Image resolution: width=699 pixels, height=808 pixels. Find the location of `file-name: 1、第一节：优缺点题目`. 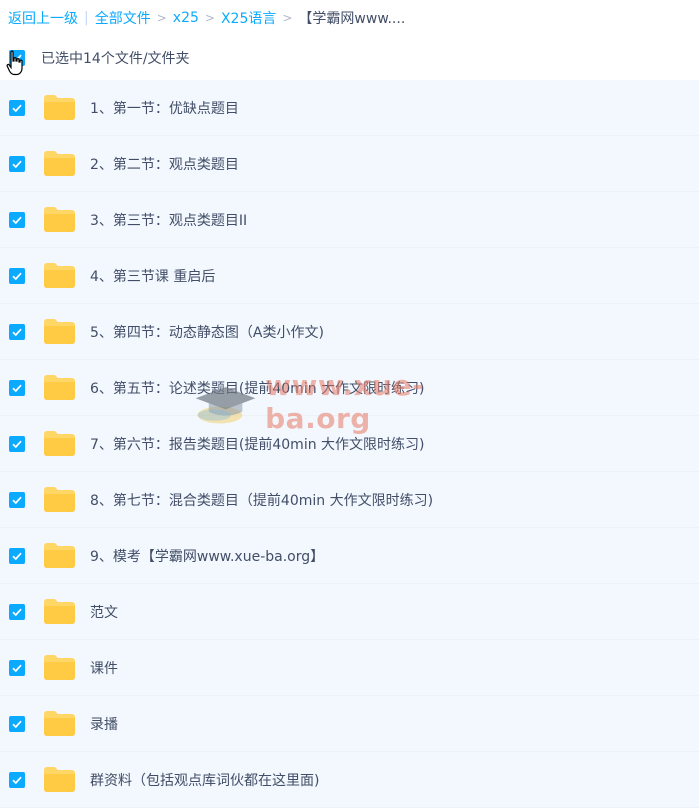

file-name: 1、第一节：优缺点题目 is located at coordinates (164, 108).